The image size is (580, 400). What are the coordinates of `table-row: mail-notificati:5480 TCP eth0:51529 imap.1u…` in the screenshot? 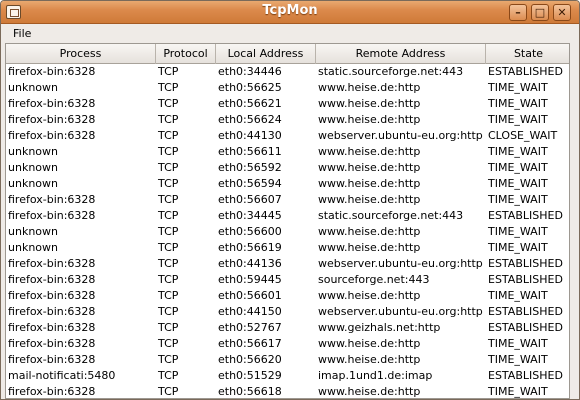 It's located at (287, 376).